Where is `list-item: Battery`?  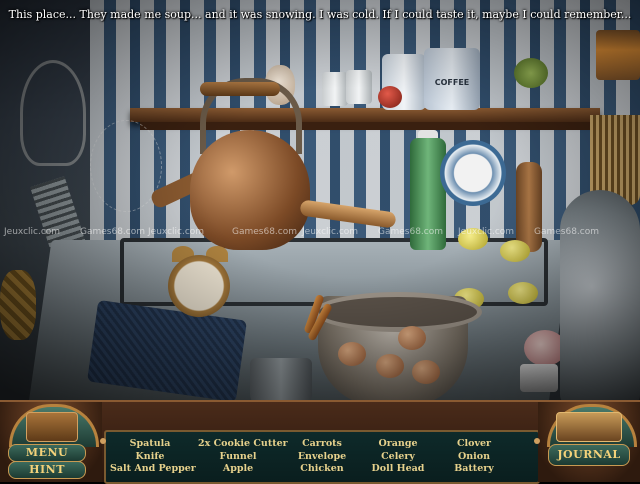 list-item: Battery is located at coordinates (474, 469).